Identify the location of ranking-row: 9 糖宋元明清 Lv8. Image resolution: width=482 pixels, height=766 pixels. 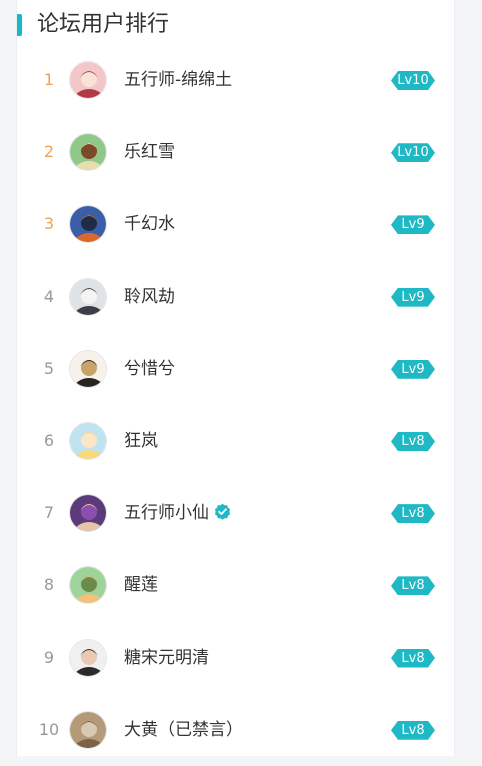
(235, 658).